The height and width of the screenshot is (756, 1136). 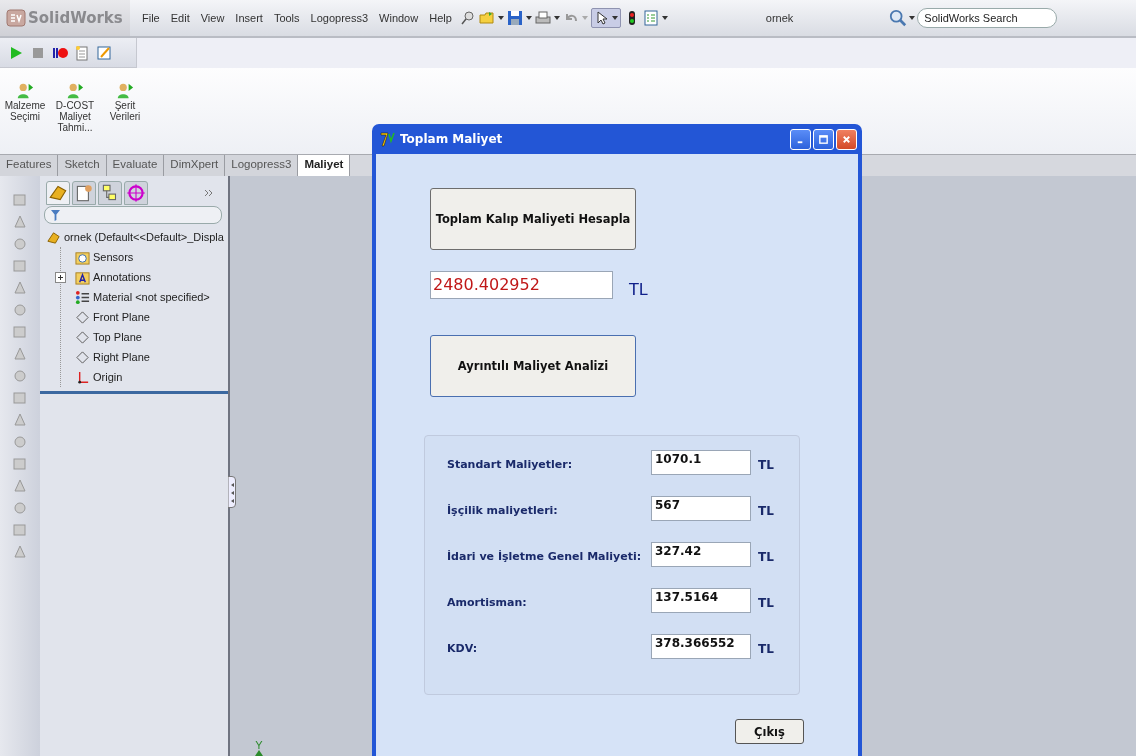 I want to click on menu-item: Tools, so click(x=286, y=18).